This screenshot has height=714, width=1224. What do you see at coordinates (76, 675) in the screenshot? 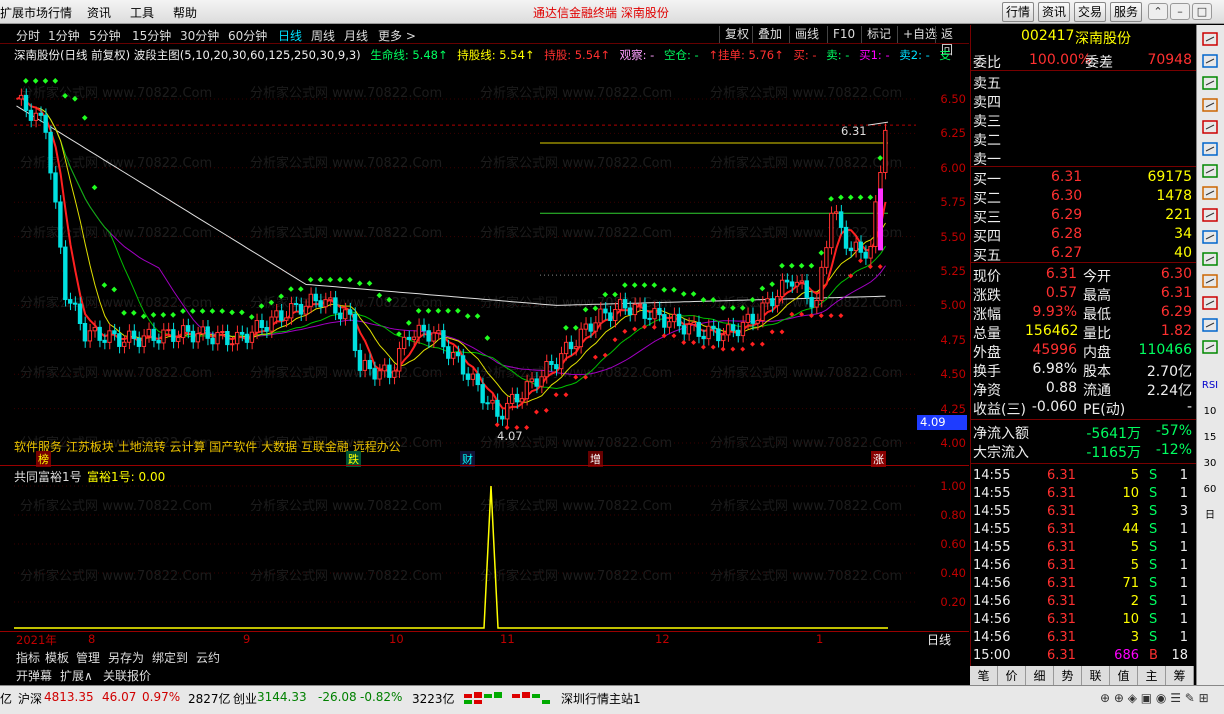
I see `tab-extend: 扩展∧` at bounding box center [76, 675].